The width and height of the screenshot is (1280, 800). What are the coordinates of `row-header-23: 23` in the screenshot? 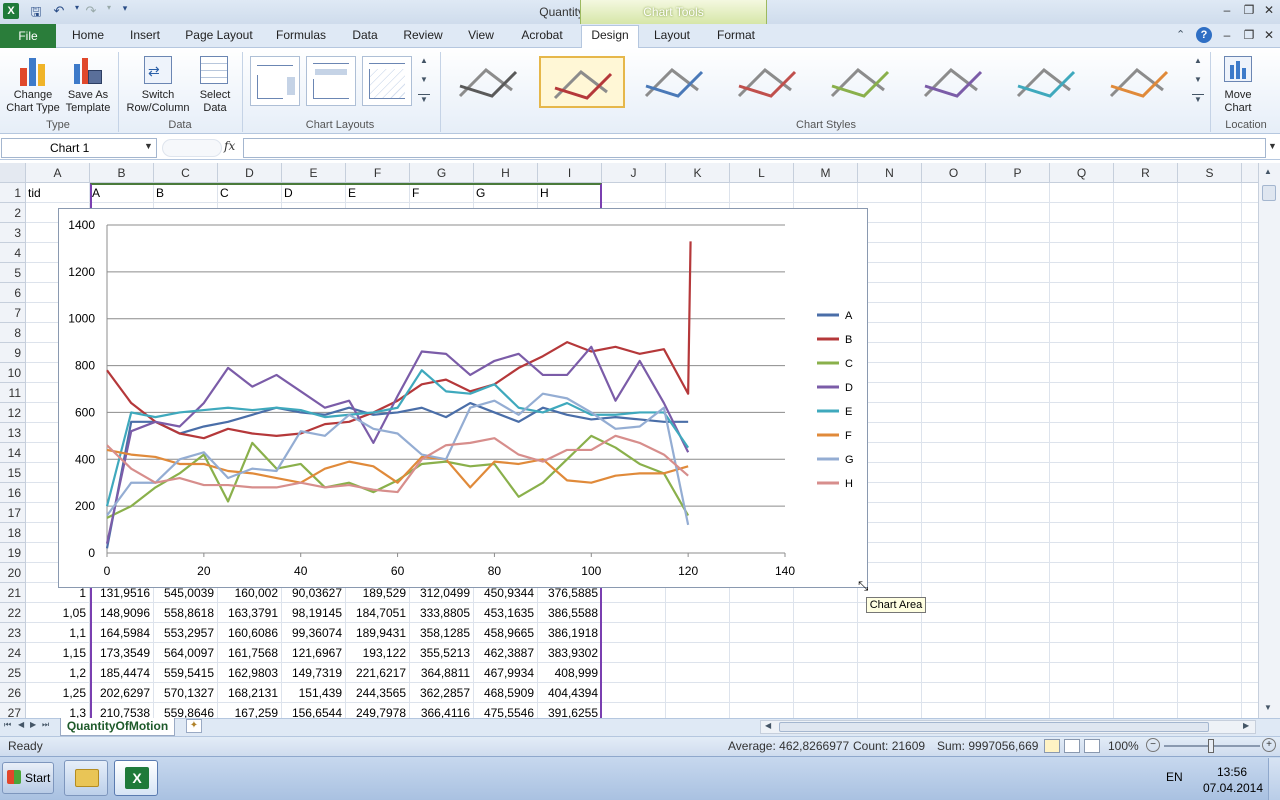 It's located at (13, 633).